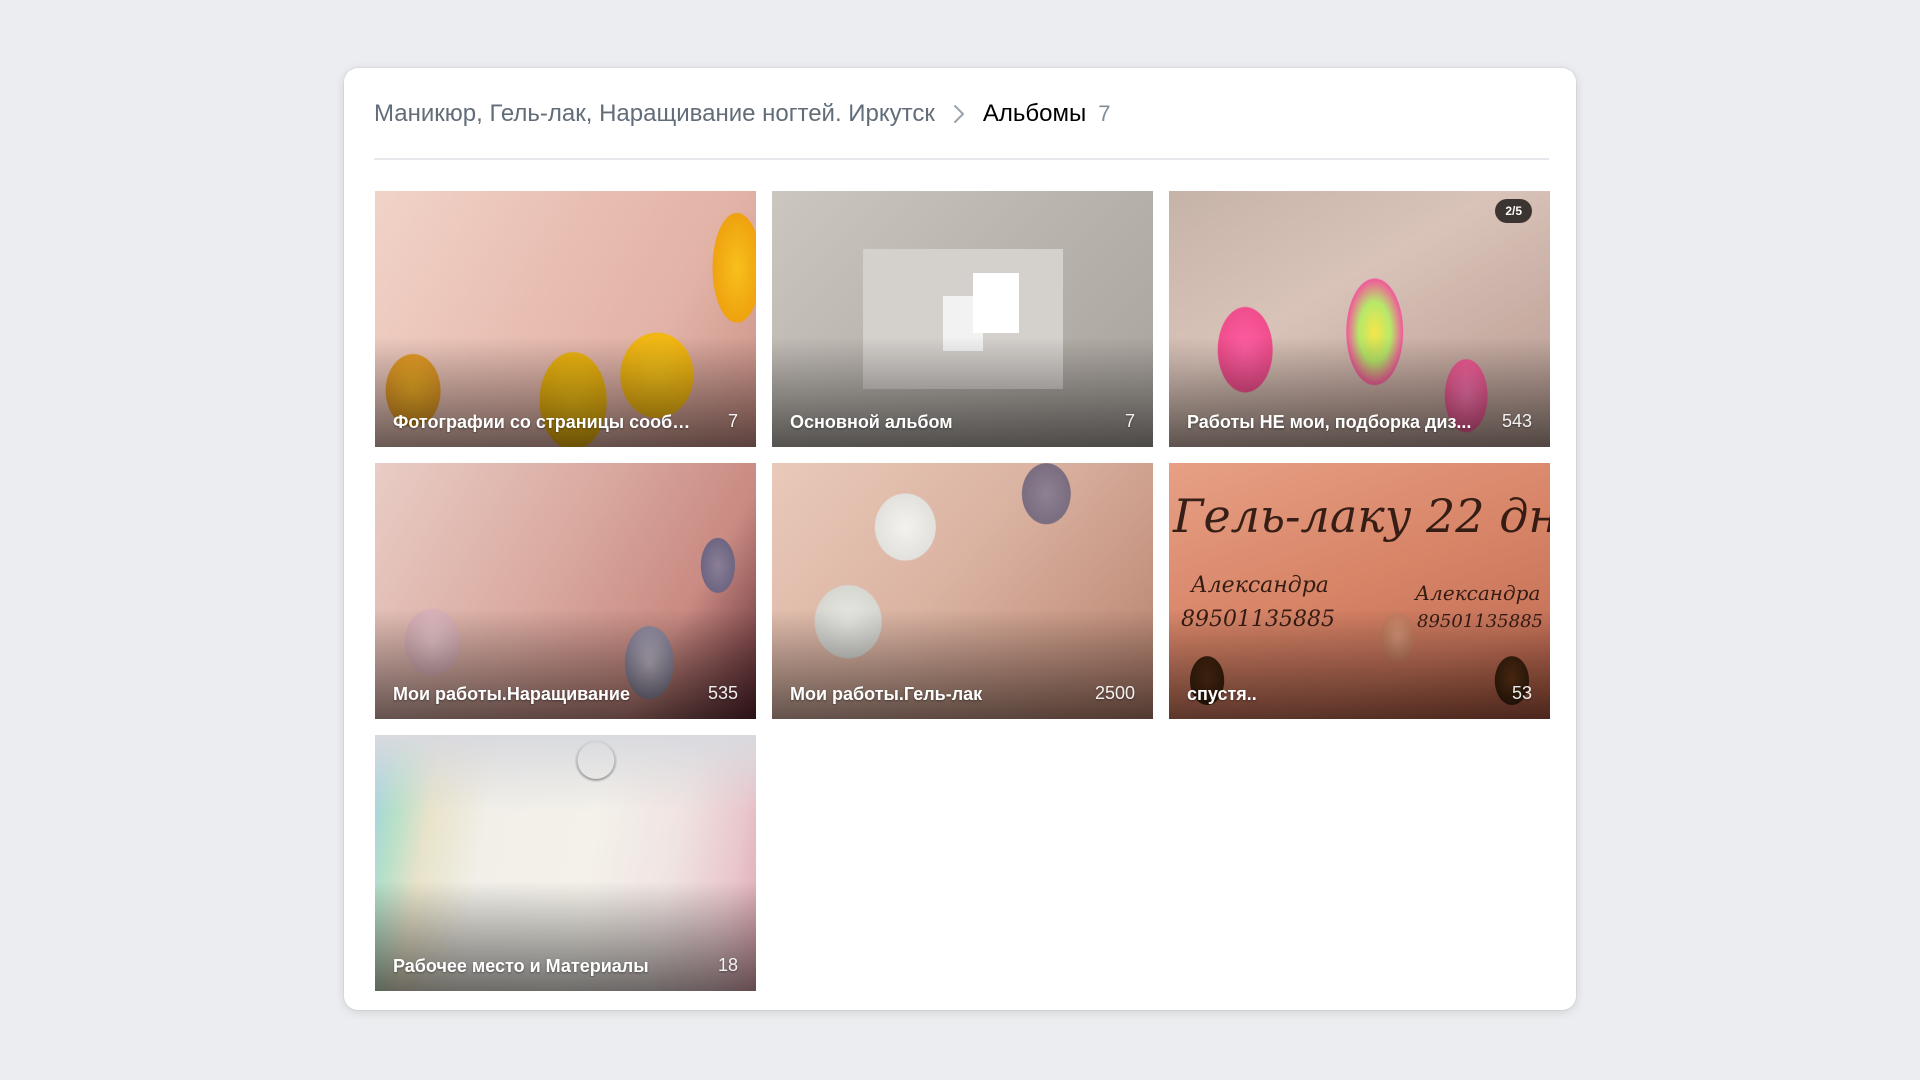 Image resolution: width=1920 pixels, height=1080 pixels. I want to click on album-count: 53, so click(1521, 693).